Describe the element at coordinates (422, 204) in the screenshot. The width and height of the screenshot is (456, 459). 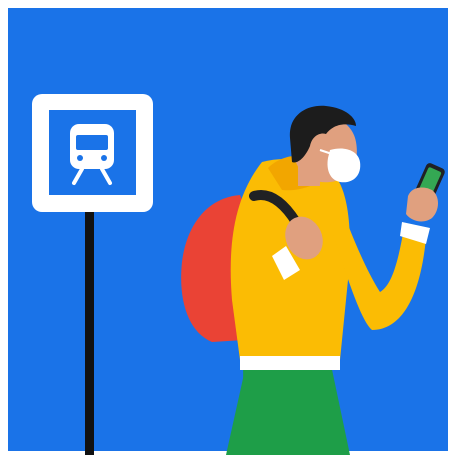
I see `hand-right` at that location.